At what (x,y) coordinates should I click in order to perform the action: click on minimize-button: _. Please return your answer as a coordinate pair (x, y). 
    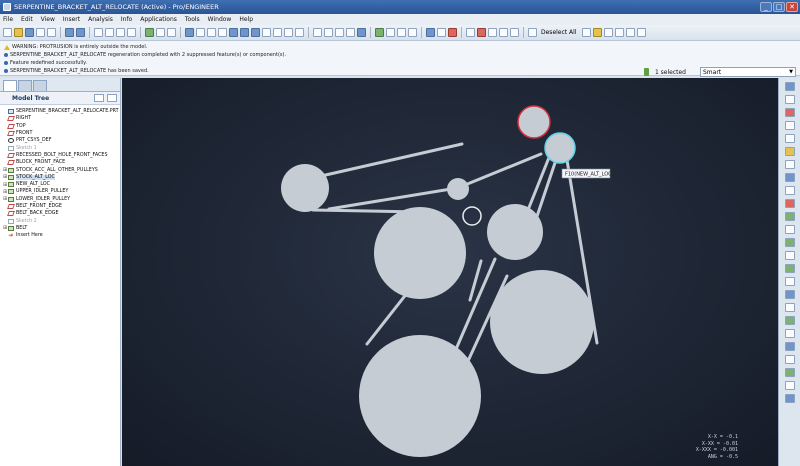
    Looking at the image, I should click on (766, 7).